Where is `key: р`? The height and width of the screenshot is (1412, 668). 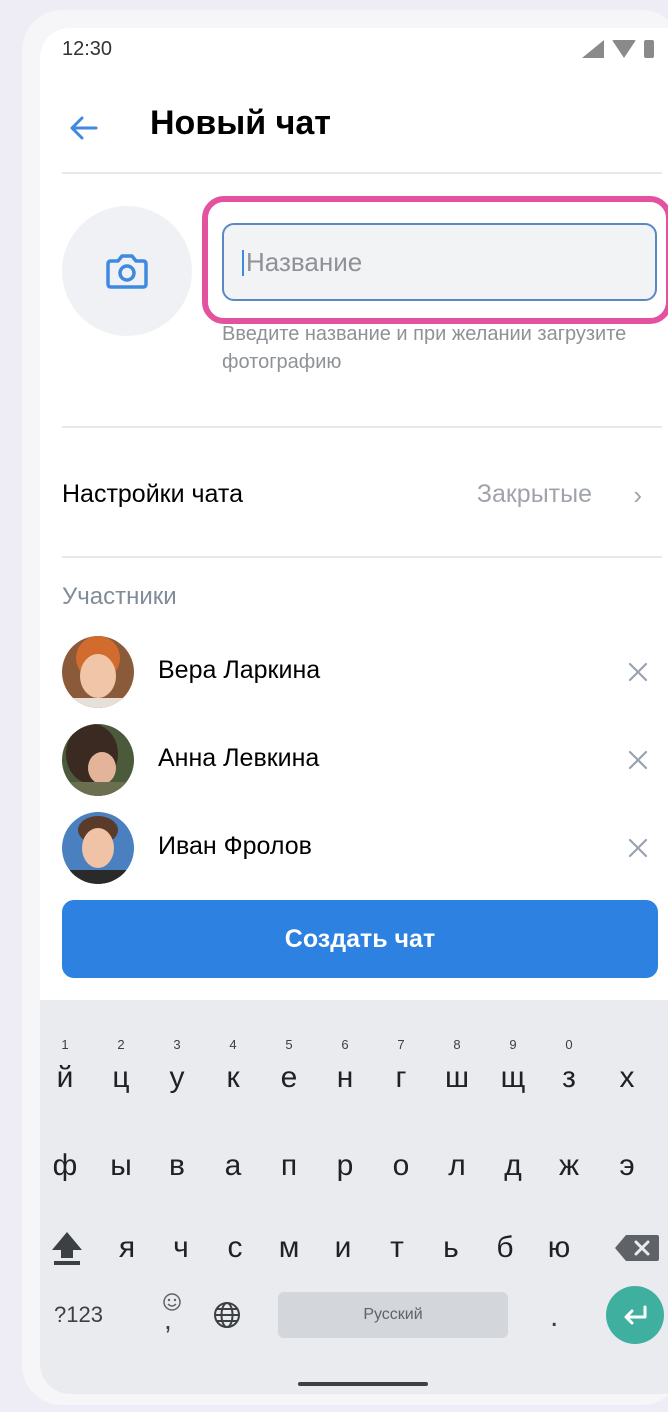 key: р is located at coordinates (345, 1166).